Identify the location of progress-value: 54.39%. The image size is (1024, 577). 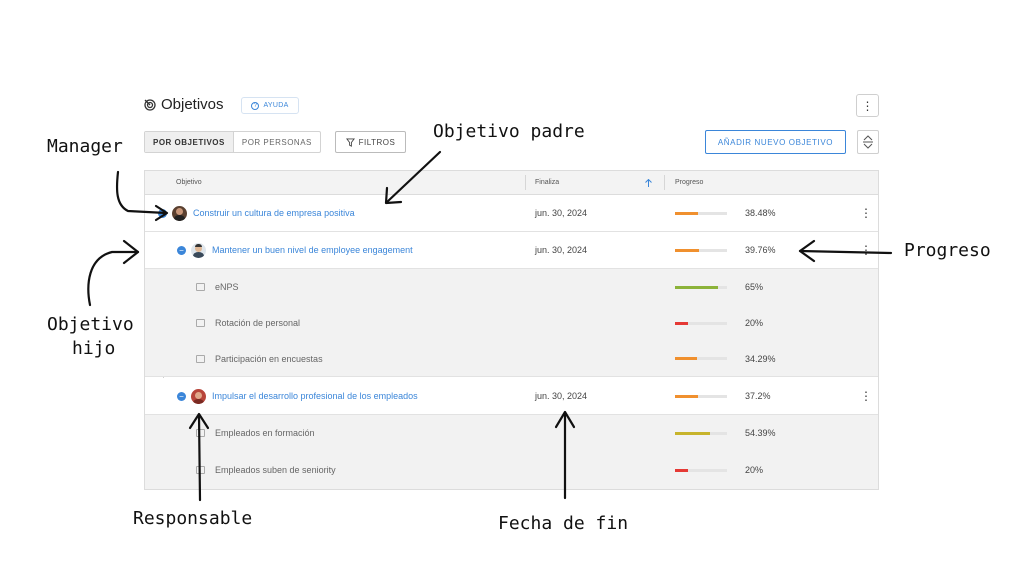
(760, 433).